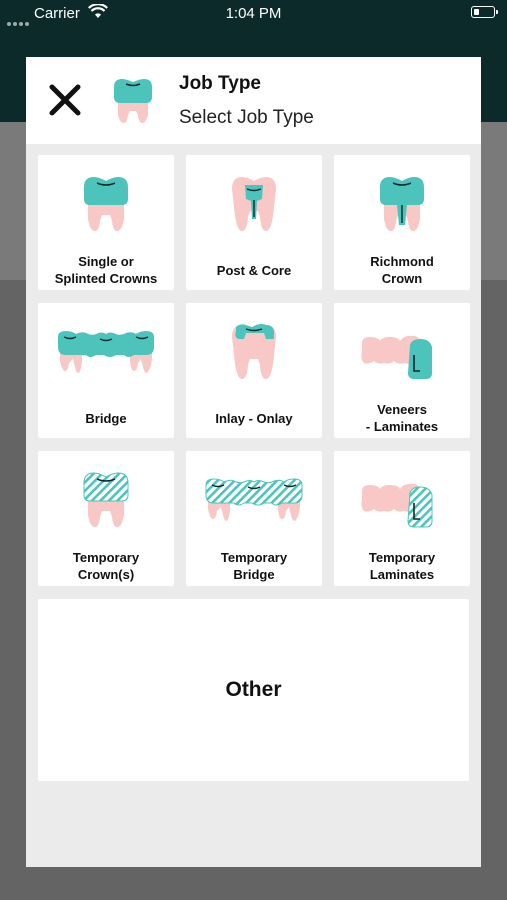  What do you see at coordinates (254, 204) in the screenshot?
I see `post-core-icon` at bounding box center [254, 204].